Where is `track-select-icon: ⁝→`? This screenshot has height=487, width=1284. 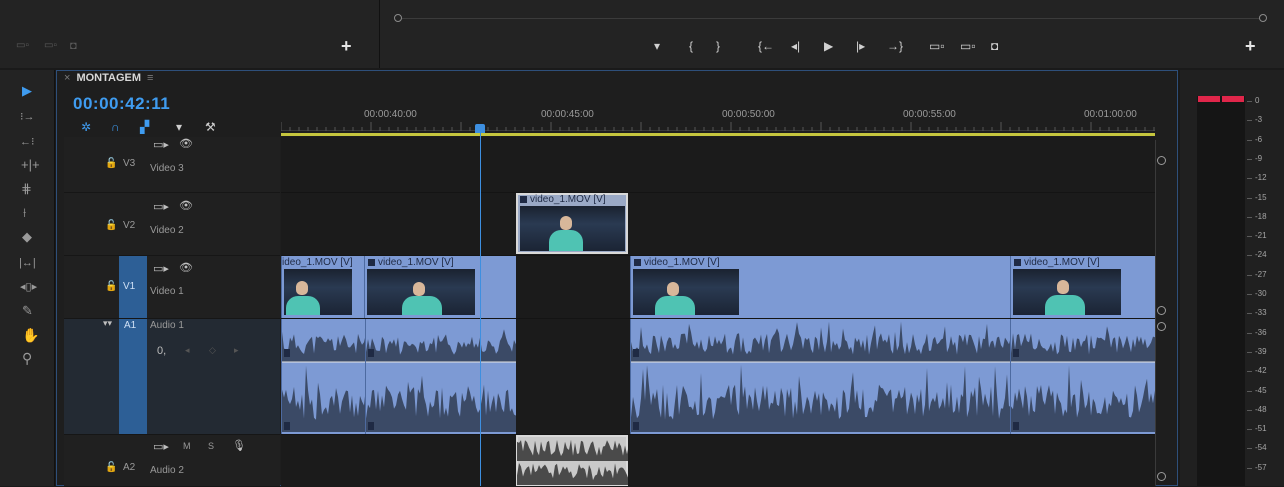
track-select-icon: ⁝→ is located at coordinates (27, 117).